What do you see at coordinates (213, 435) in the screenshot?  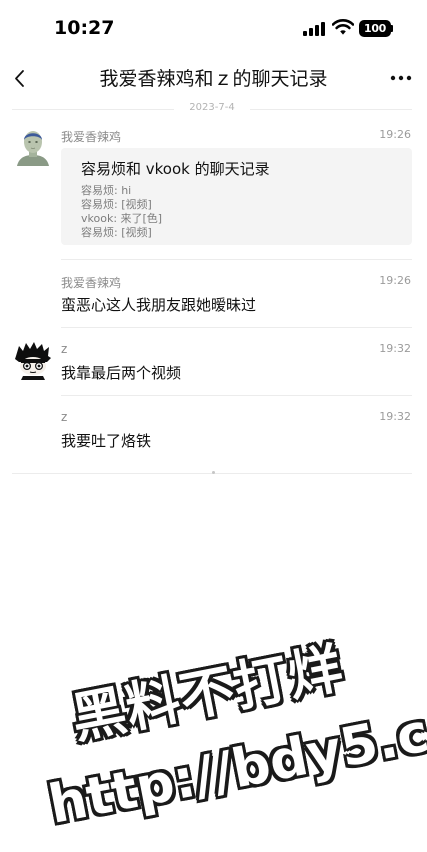 I see `message-item: z 19:32 我要吐了烙铁` at bounding box center [213, 435].